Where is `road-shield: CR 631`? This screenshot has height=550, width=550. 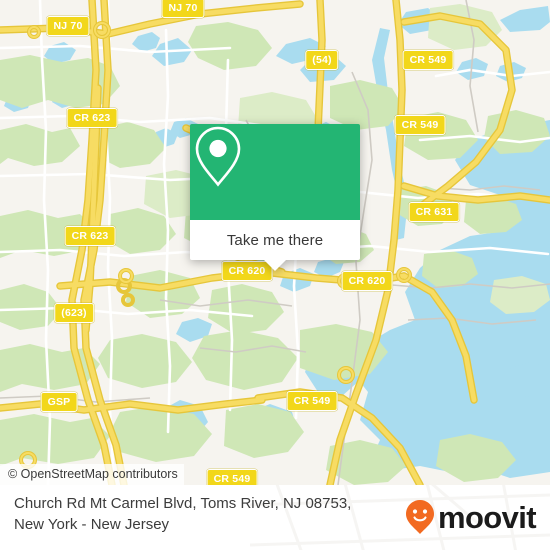
road-shield: CR 631 is located at coordinates (434, 212).